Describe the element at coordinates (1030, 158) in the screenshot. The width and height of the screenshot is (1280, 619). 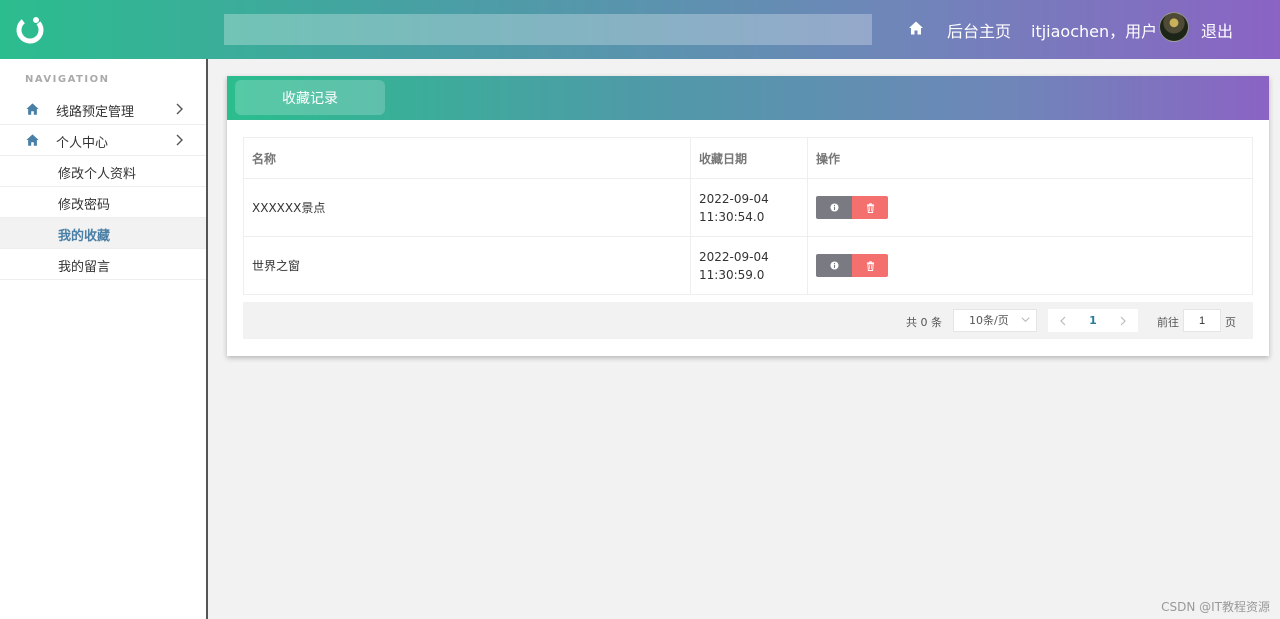
I see `column-header-actions: 操作` at that location.